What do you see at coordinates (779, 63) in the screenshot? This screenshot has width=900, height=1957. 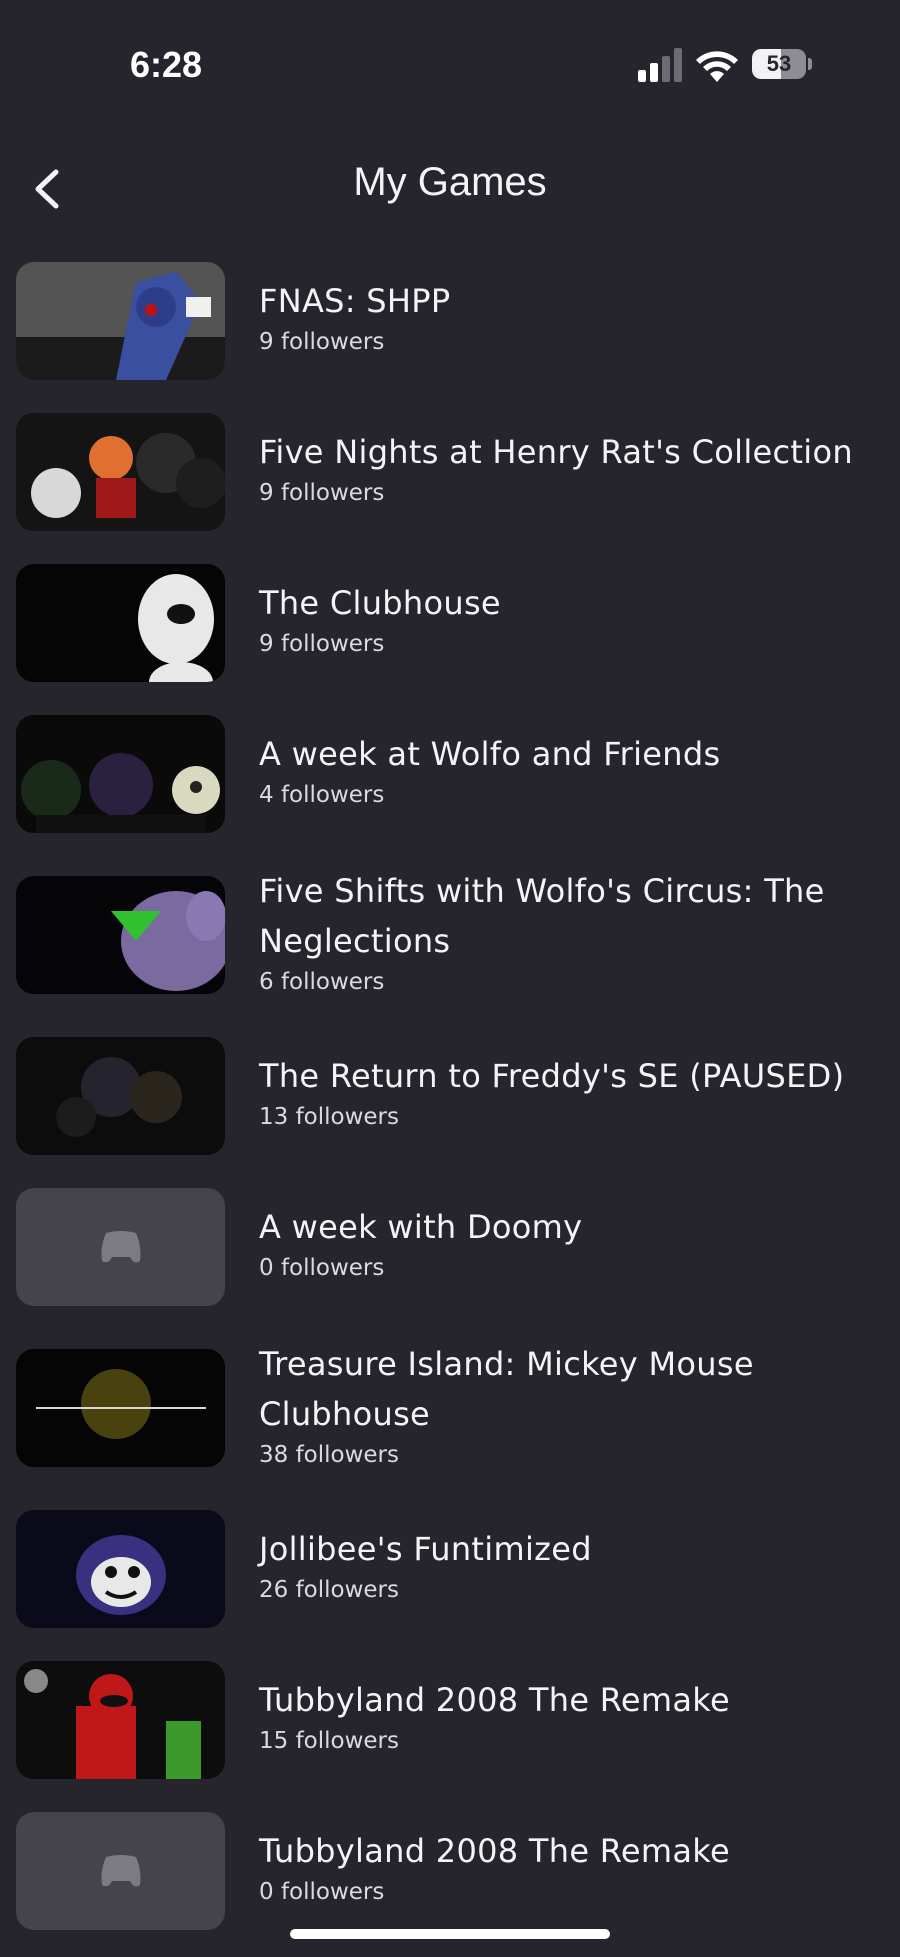 I see `battery-level: 53` at bounding box center [779, 63].